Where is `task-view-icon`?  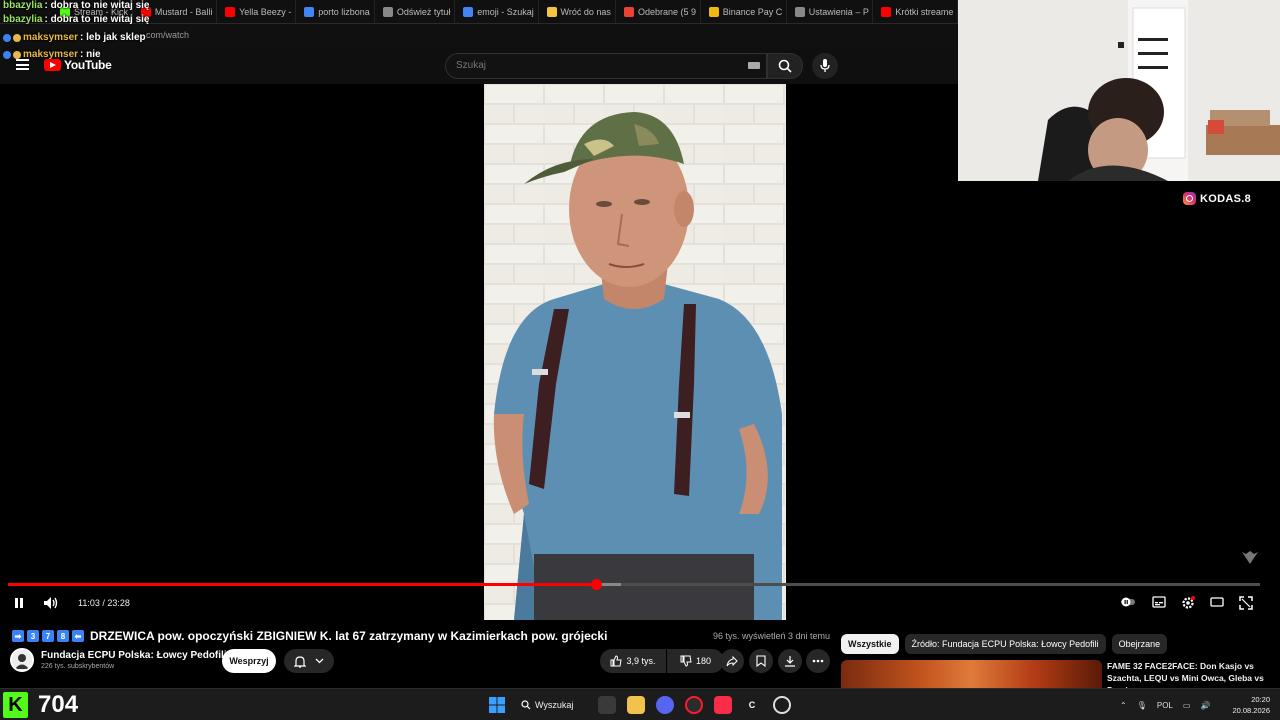 task-view-icon is located at coordinates (607, 705).